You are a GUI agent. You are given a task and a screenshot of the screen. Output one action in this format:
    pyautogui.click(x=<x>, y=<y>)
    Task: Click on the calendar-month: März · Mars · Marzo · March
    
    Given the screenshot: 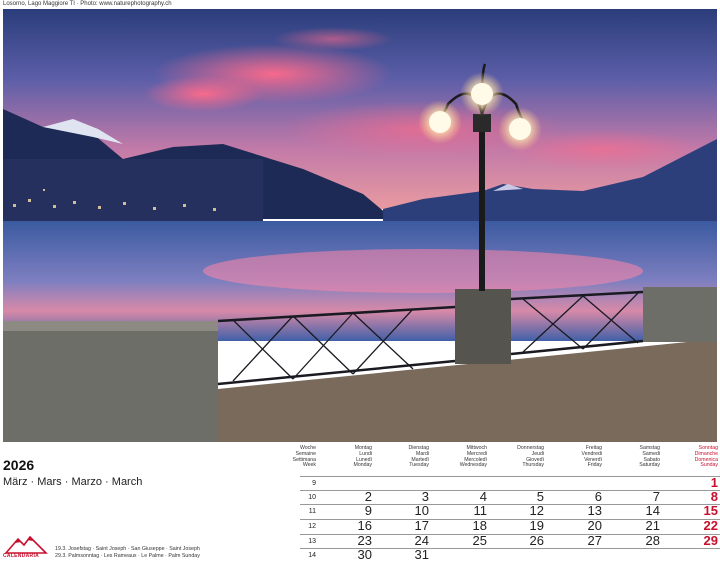 What is the action you would take?
    pyautogui.click(x=73, y=482)
    